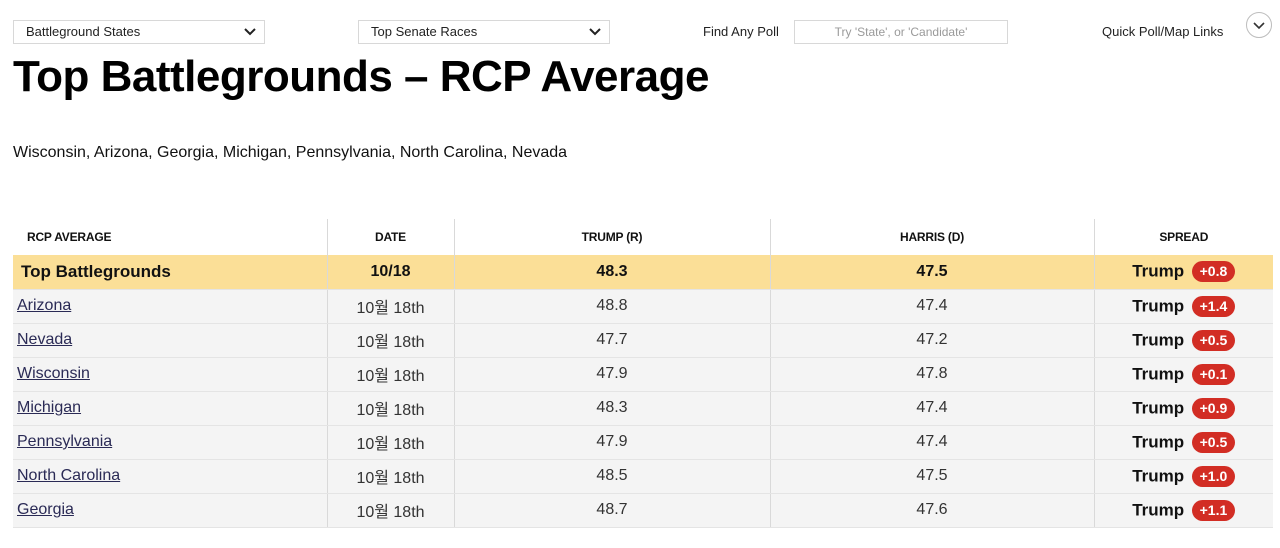  What do you see at coordinates (932, 272) in the screenshot?
I see `average-harris: 47.5` at bounding box center [932, 272].